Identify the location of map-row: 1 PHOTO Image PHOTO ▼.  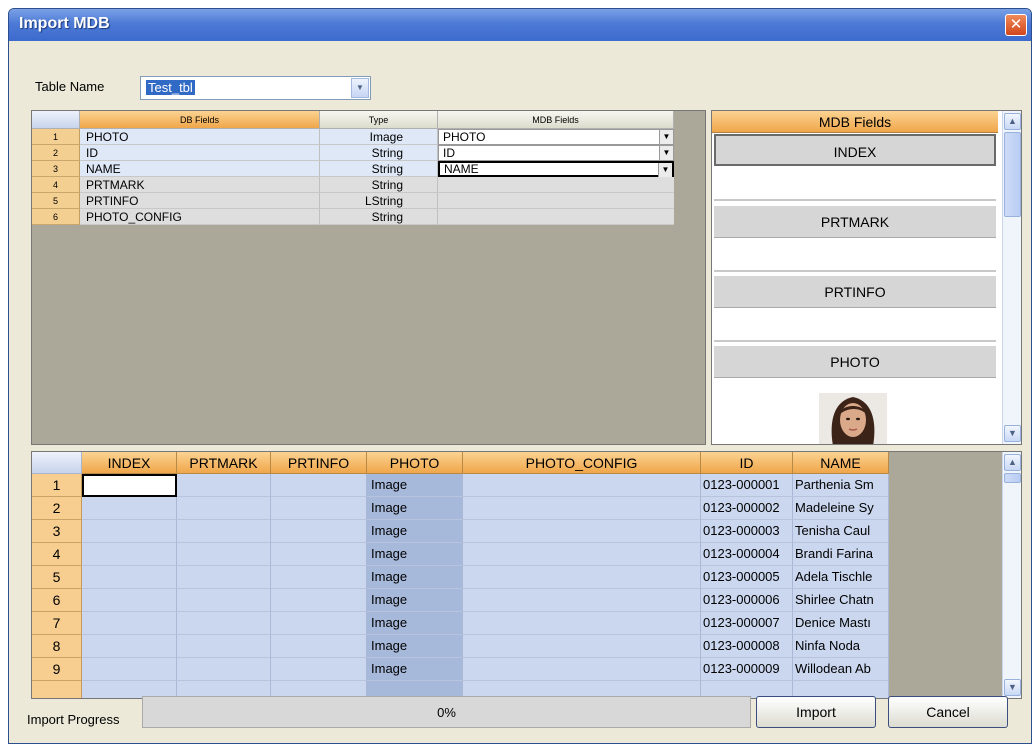
(353, 137).